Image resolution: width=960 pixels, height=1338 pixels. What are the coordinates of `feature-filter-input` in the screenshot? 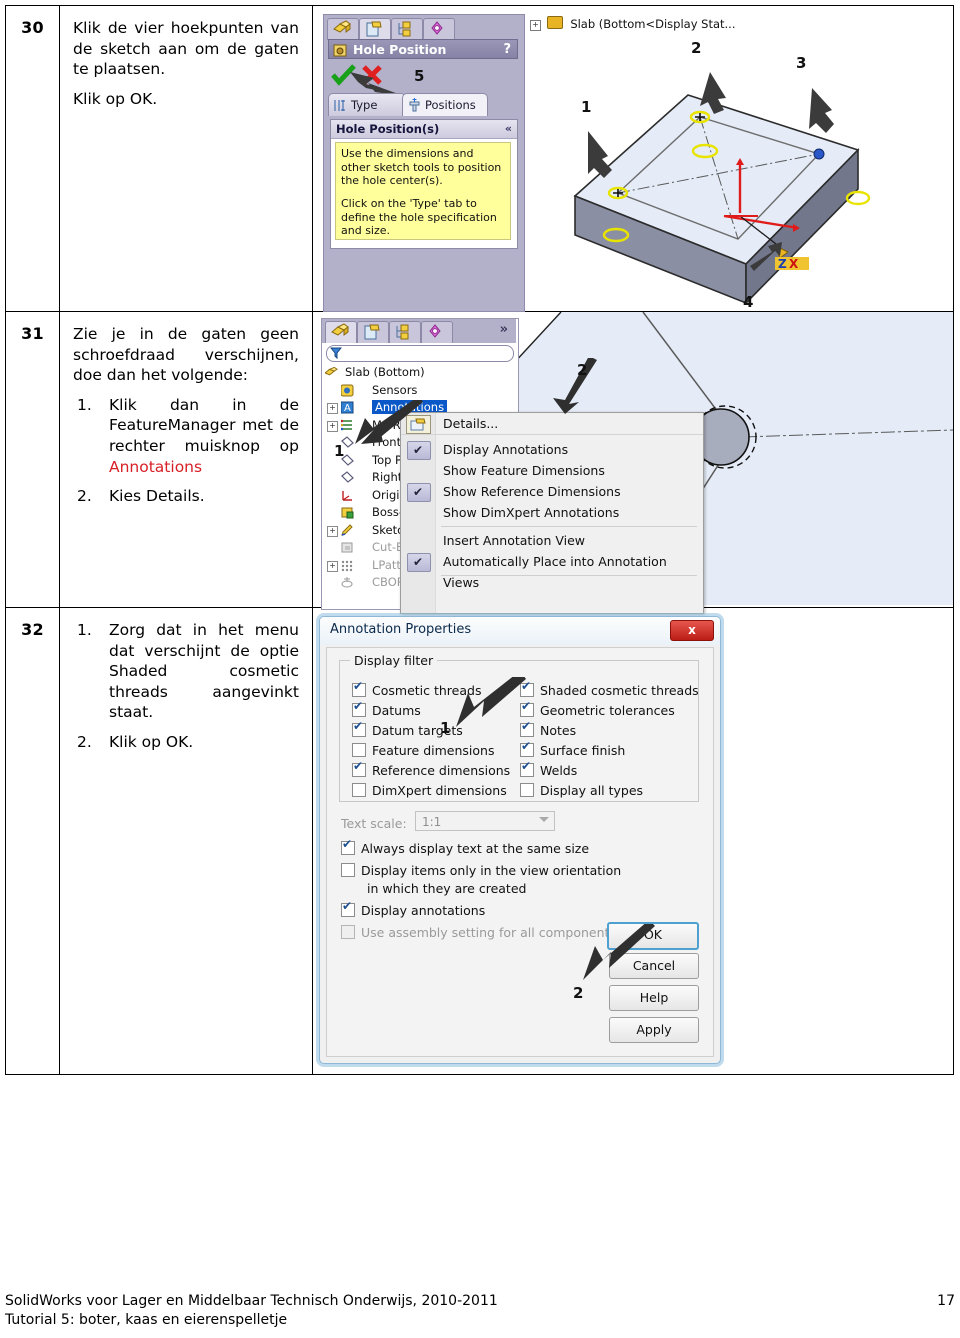 It's located at (420, 353).